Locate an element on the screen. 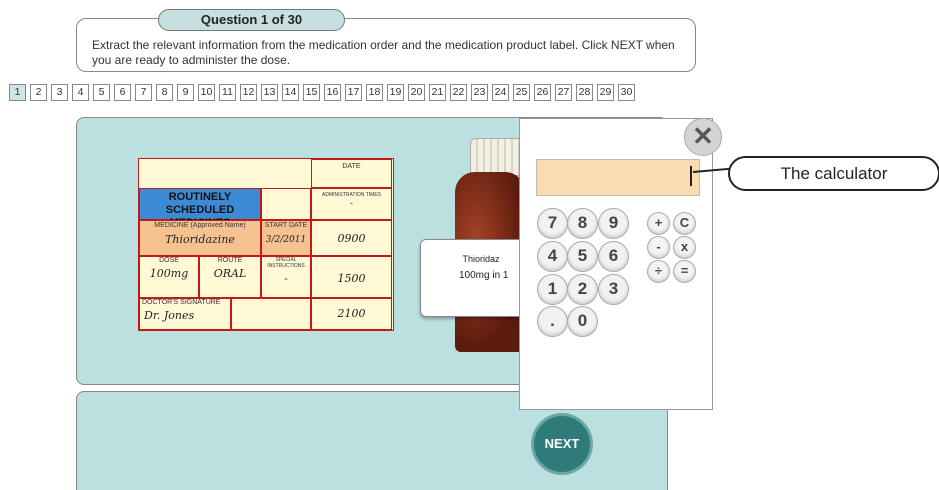 This screenshot has width=939, height=490. time-cell-3: 2100 is located at coordinates (351, 314).